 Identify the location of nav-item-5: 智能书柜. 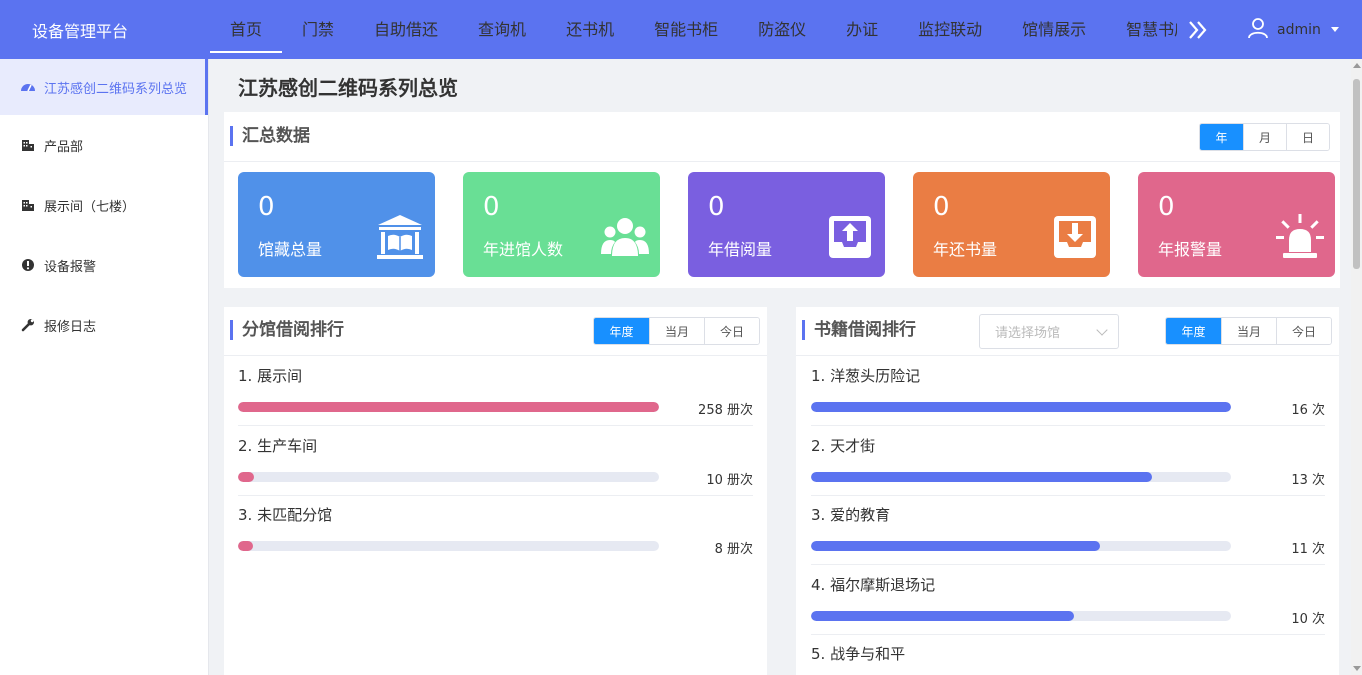
(686, 29).